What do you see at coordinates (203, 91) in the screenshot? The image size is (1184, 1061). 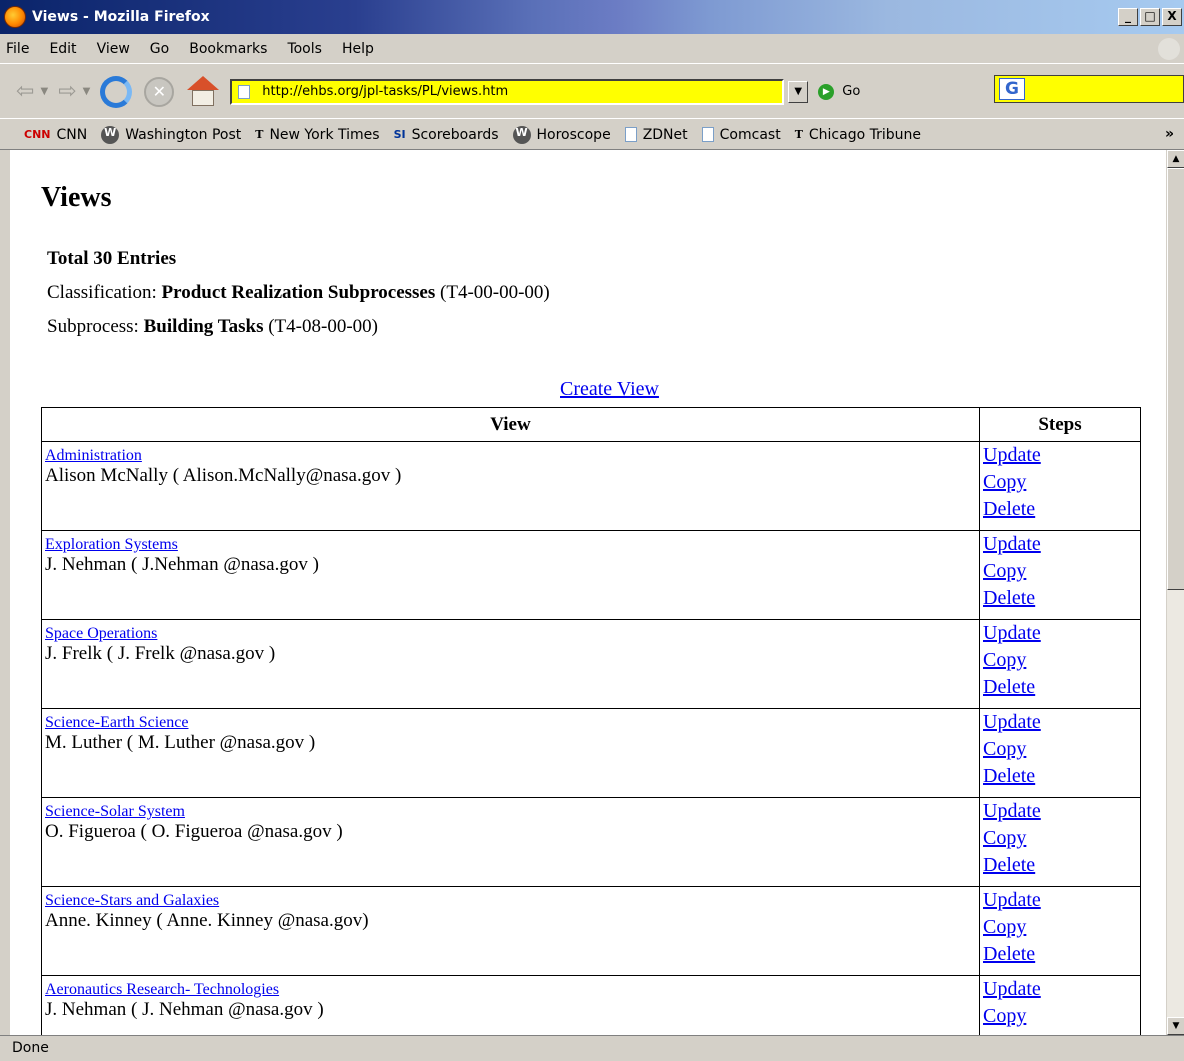 I see `home-icon` at bounding box center [203, 91].